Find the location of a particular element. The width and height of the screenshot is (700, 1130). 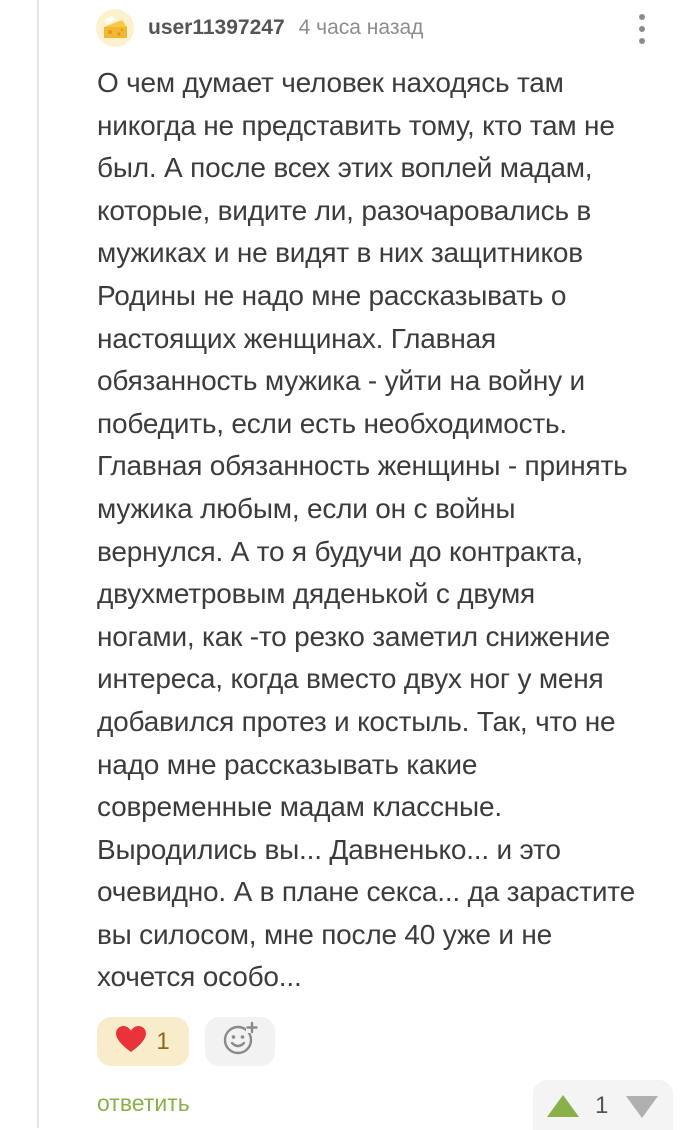

thread-line is located at coordinates (38, 564).